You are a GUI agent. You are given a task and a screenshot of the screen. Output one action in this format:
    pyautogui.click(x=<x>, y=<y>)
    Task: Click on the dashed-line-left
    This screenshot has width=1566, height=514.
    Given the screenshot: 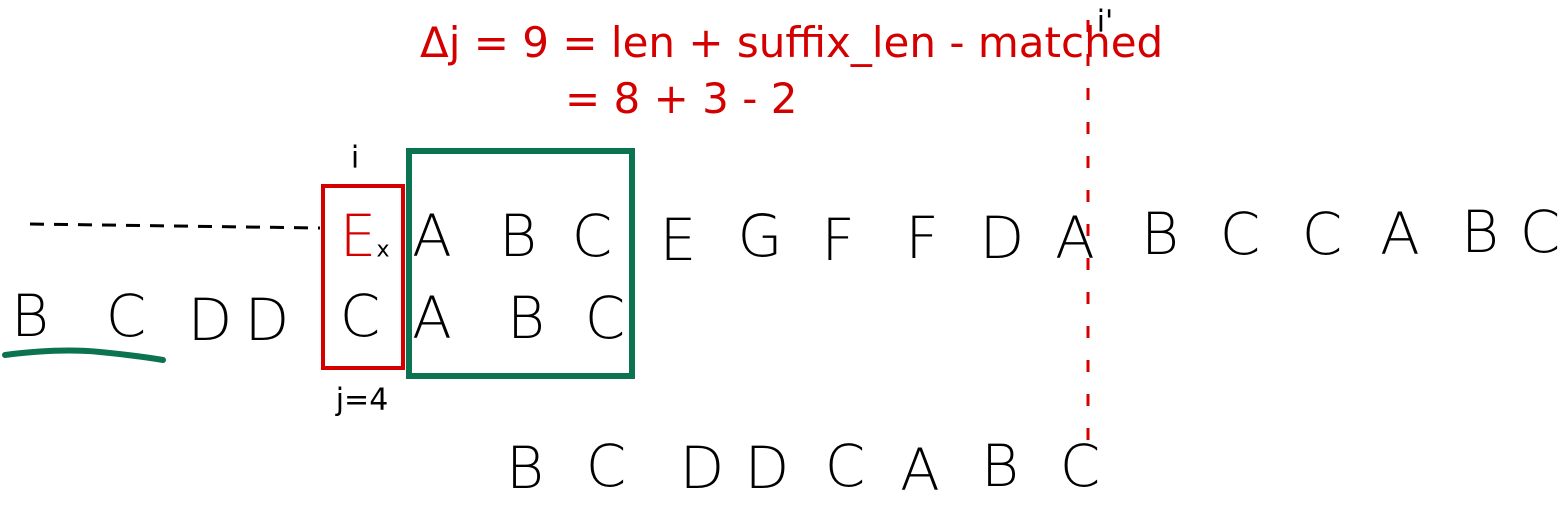 What is the action you would take?
    pyautogui.click(x=175, y=226)
    